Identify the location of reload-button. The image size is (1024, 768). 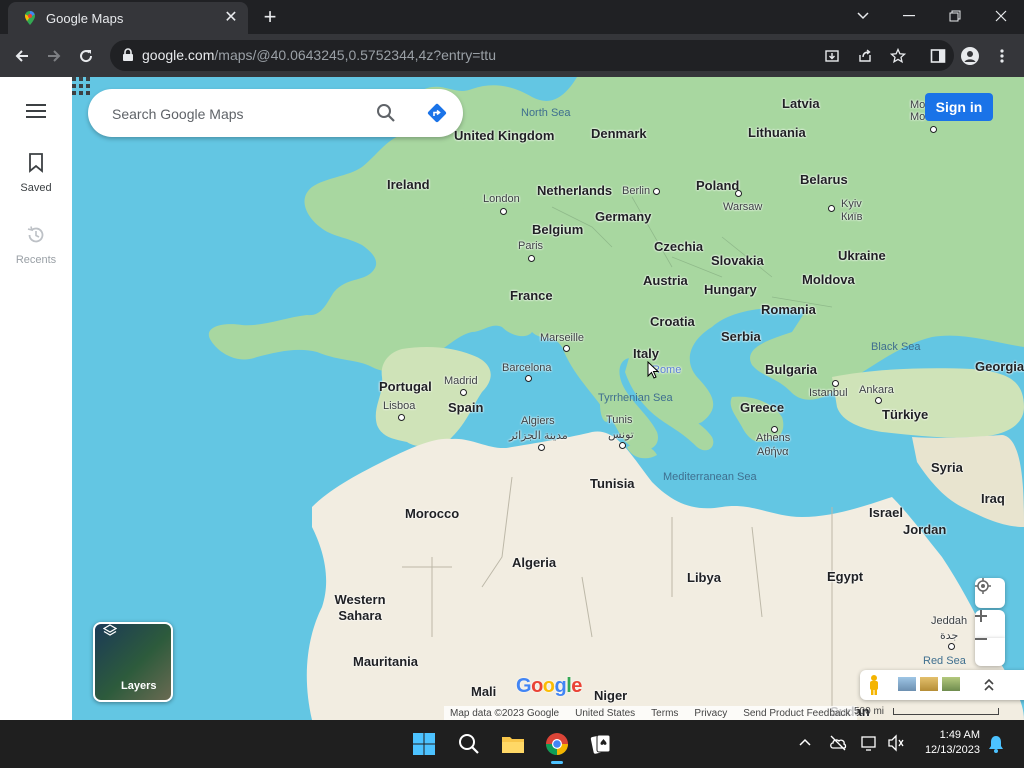
(86, 56).